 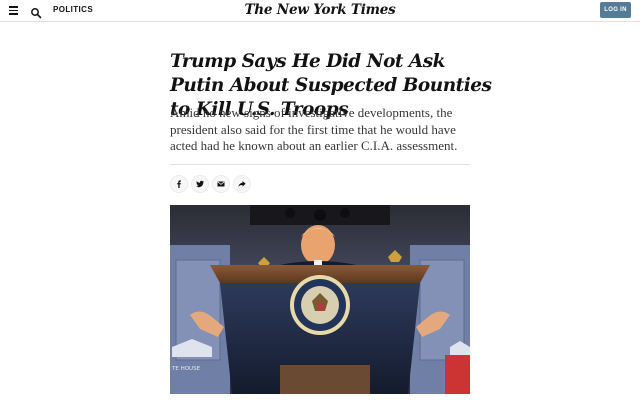 I want to click on top-navigation-bar: POLITICS The New York Times LOG IN, so click(x=320, y=11).